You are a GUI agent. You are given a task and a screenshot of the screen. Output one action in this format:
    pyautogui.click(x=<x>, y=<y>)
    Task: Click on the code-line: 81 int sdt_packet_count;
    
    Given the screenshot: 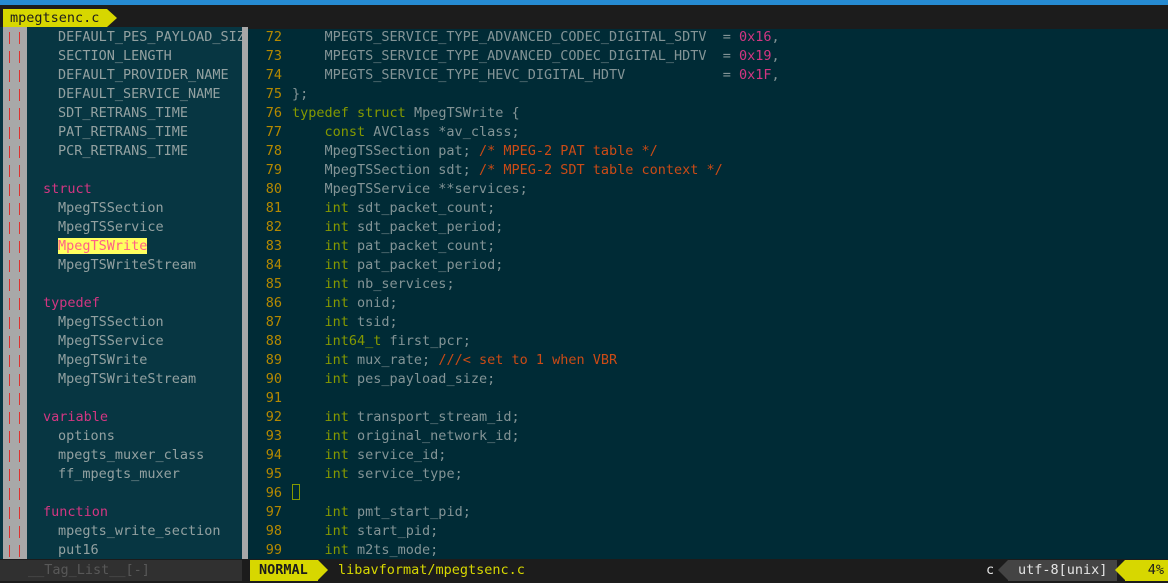 What is the action you would take?
    pyautogui.click(x=371, y=208)
    